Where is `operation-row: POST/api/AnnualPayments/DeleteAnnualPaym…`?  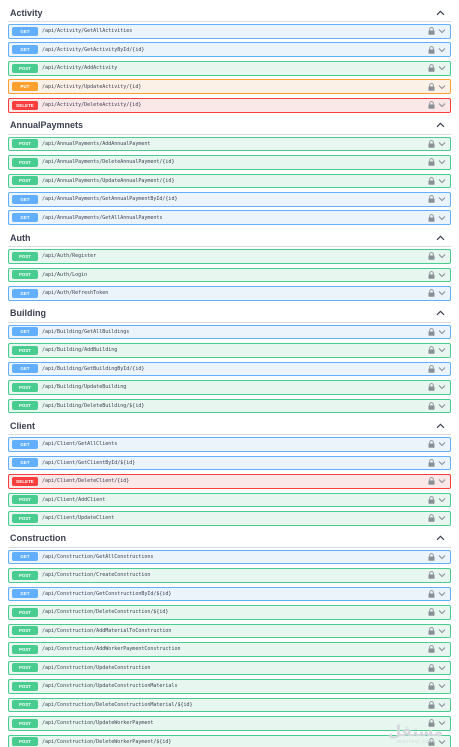 operation-row: POST/api/AnnualPayments/DeleteAnnualPaym… is located at coordinates (229, 162).